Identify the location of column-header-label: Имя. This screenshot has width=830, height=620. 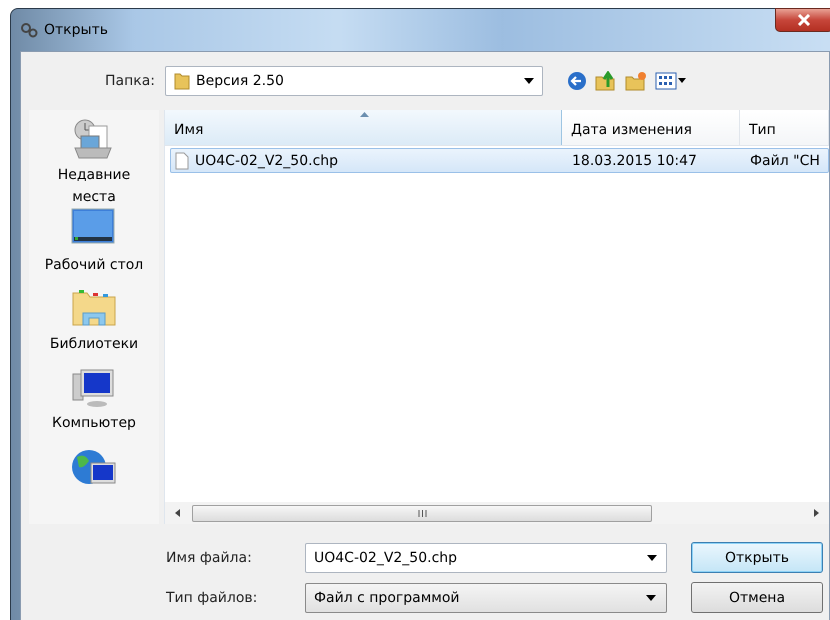
(189, 130).